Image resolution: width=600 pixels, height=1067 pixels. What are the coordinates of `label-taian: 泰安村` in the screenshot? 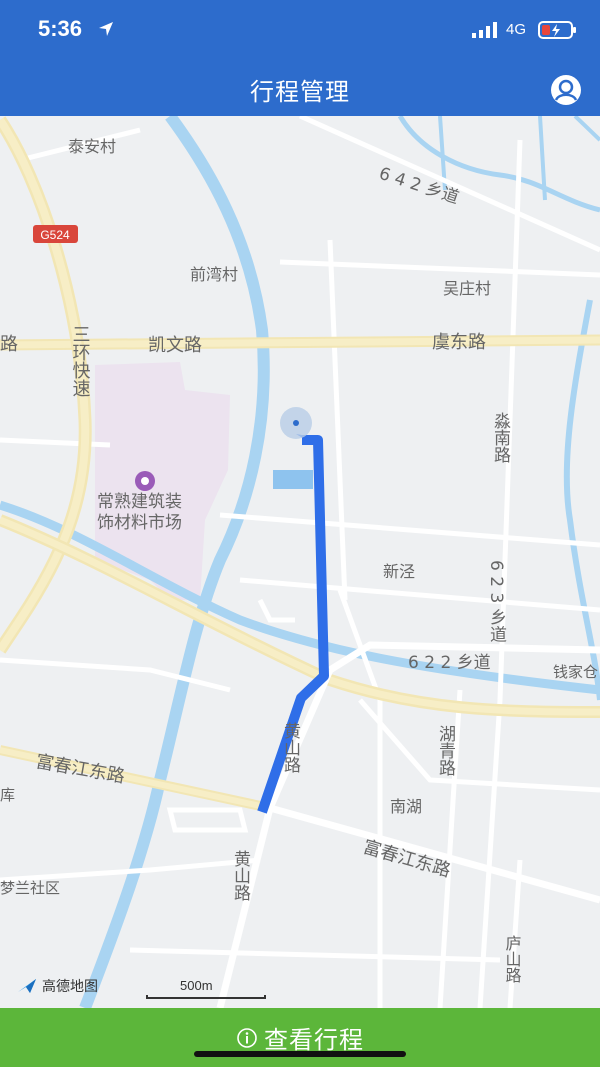 It's located at (92, 146).